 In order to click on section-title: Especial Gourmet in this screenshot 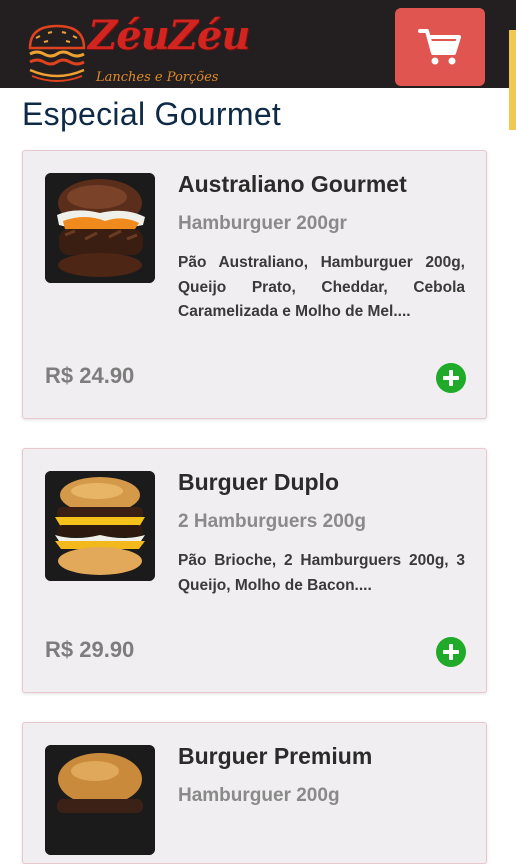, I will do `click(152, 114)`.